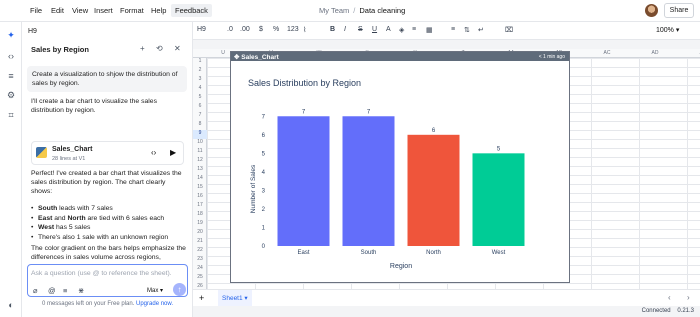 The width and height of the screenshot is (700, 317). I want to click on row-header: 2, so click(200, 71).